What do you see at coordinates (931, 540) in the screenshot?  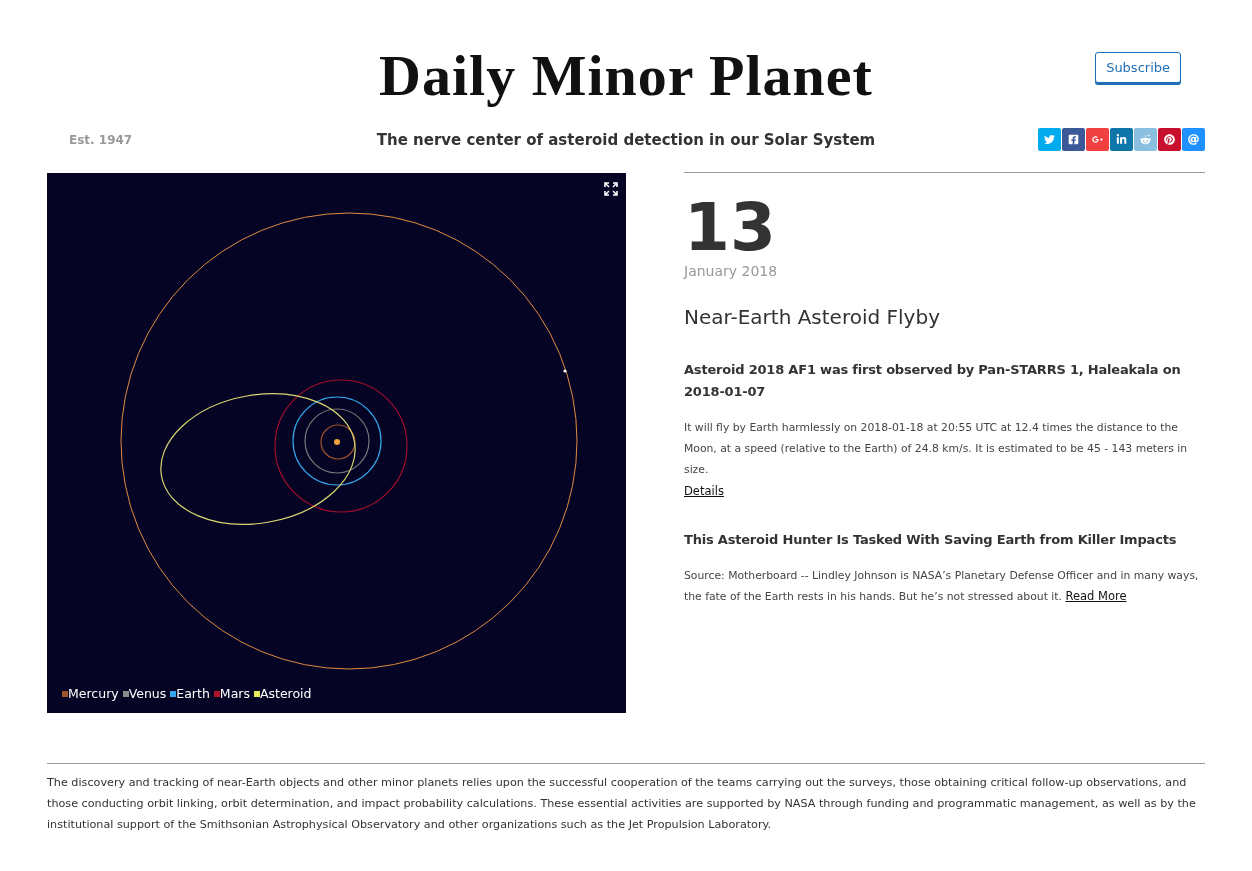 I see `article-headline: This Asteroid Hunter Is Tasked With Saving Earth from Killer Impacts` at bounding box center [931, 540].